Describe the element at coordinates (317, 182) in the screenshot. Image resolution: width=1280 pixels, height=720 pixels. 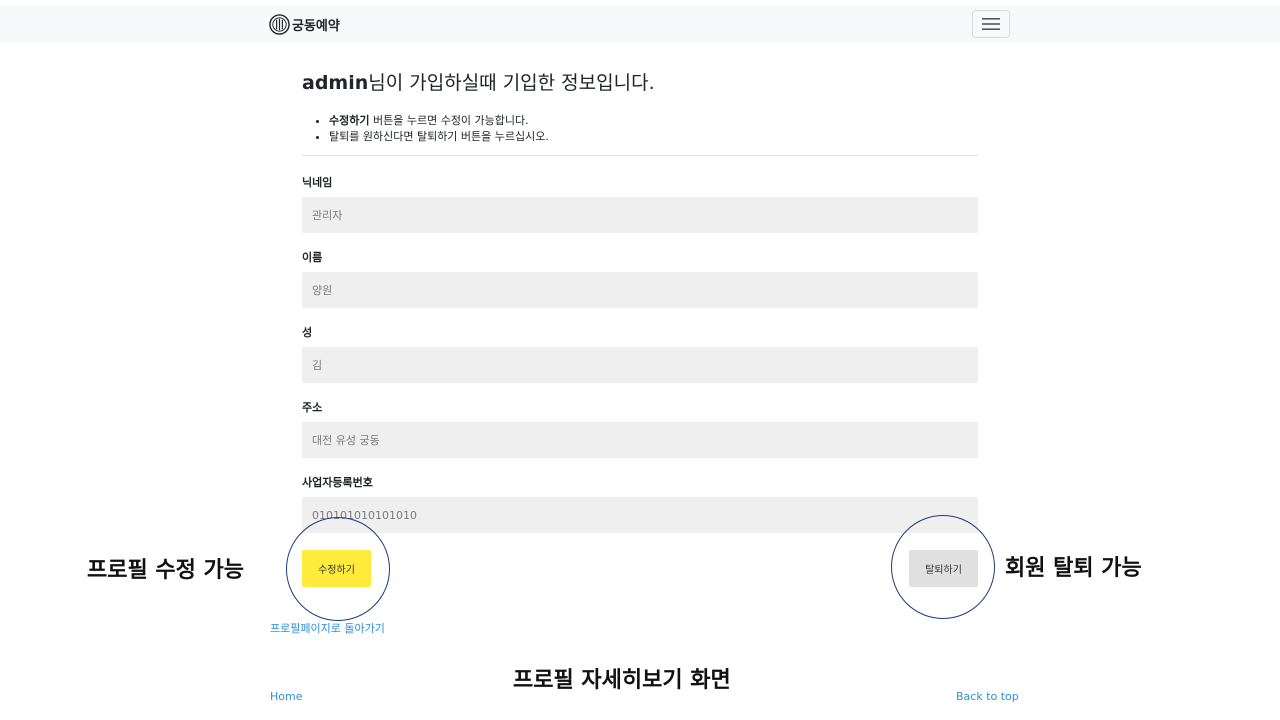
I see `nickname-label: 닉네임` at that location.